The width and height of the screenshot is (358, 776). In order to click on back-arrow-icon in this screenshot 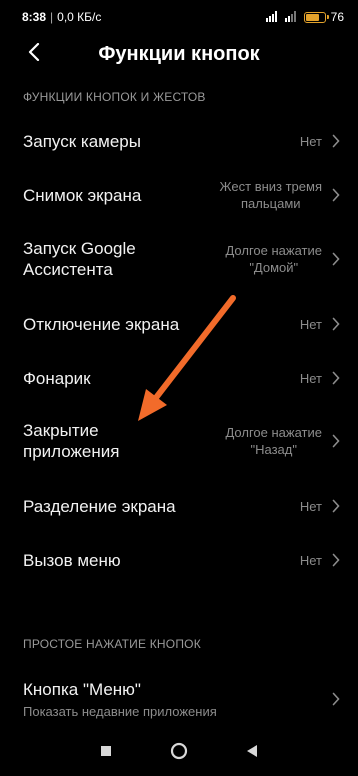, I will do `click(34, 54)`.